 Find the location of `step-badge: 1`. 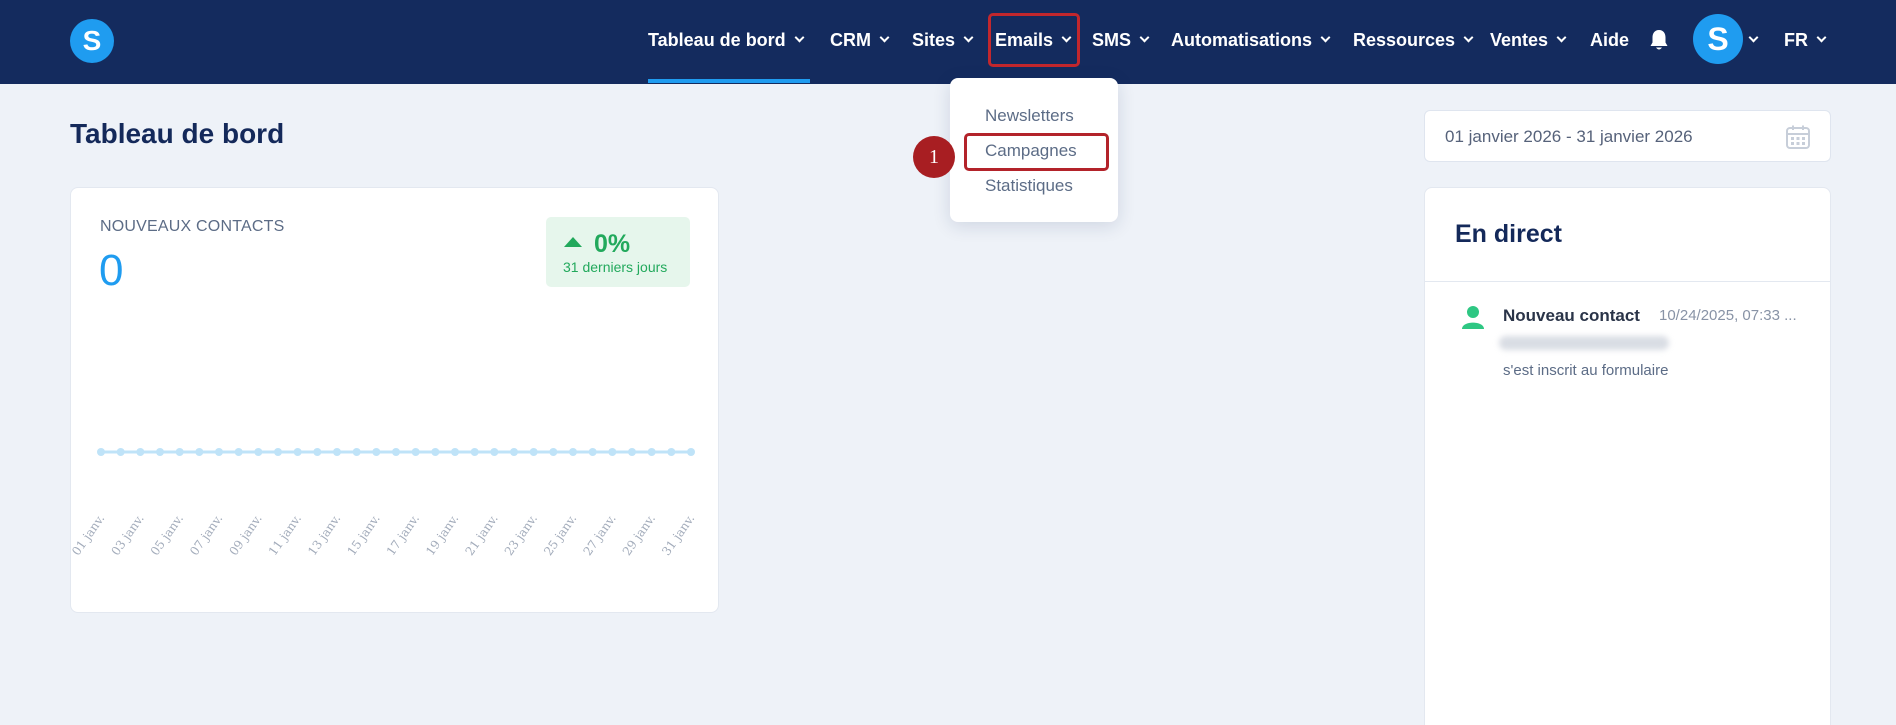

step-badge: 1 is located at coordinates (934, 157).